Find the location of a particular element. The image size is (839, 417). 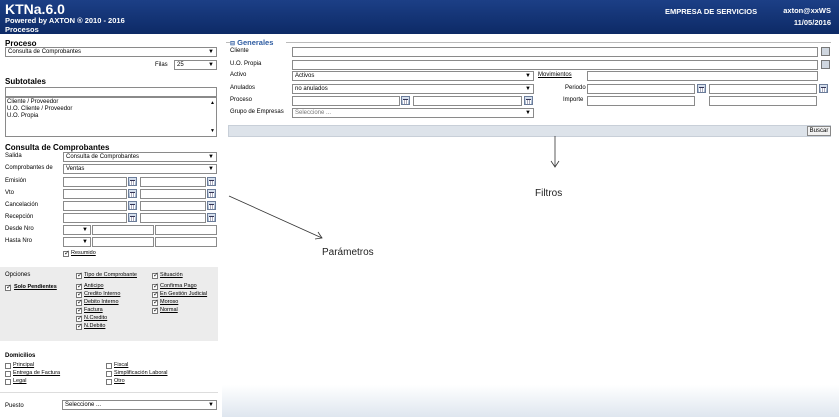

otro-label: Otro is located at coordinates (119, 381).